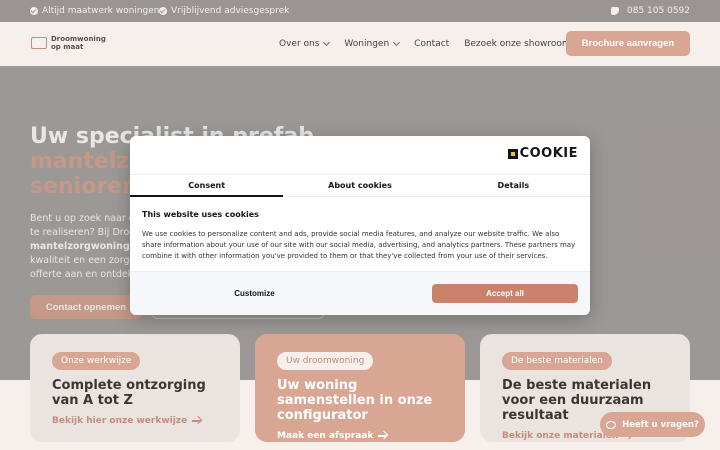 Image resolution: width=720 pixels, height=450 pixels. Describe the element at coordinates (542, 153) in the screenshot. I see `cookiebot-logo: COOKIE` at that location.